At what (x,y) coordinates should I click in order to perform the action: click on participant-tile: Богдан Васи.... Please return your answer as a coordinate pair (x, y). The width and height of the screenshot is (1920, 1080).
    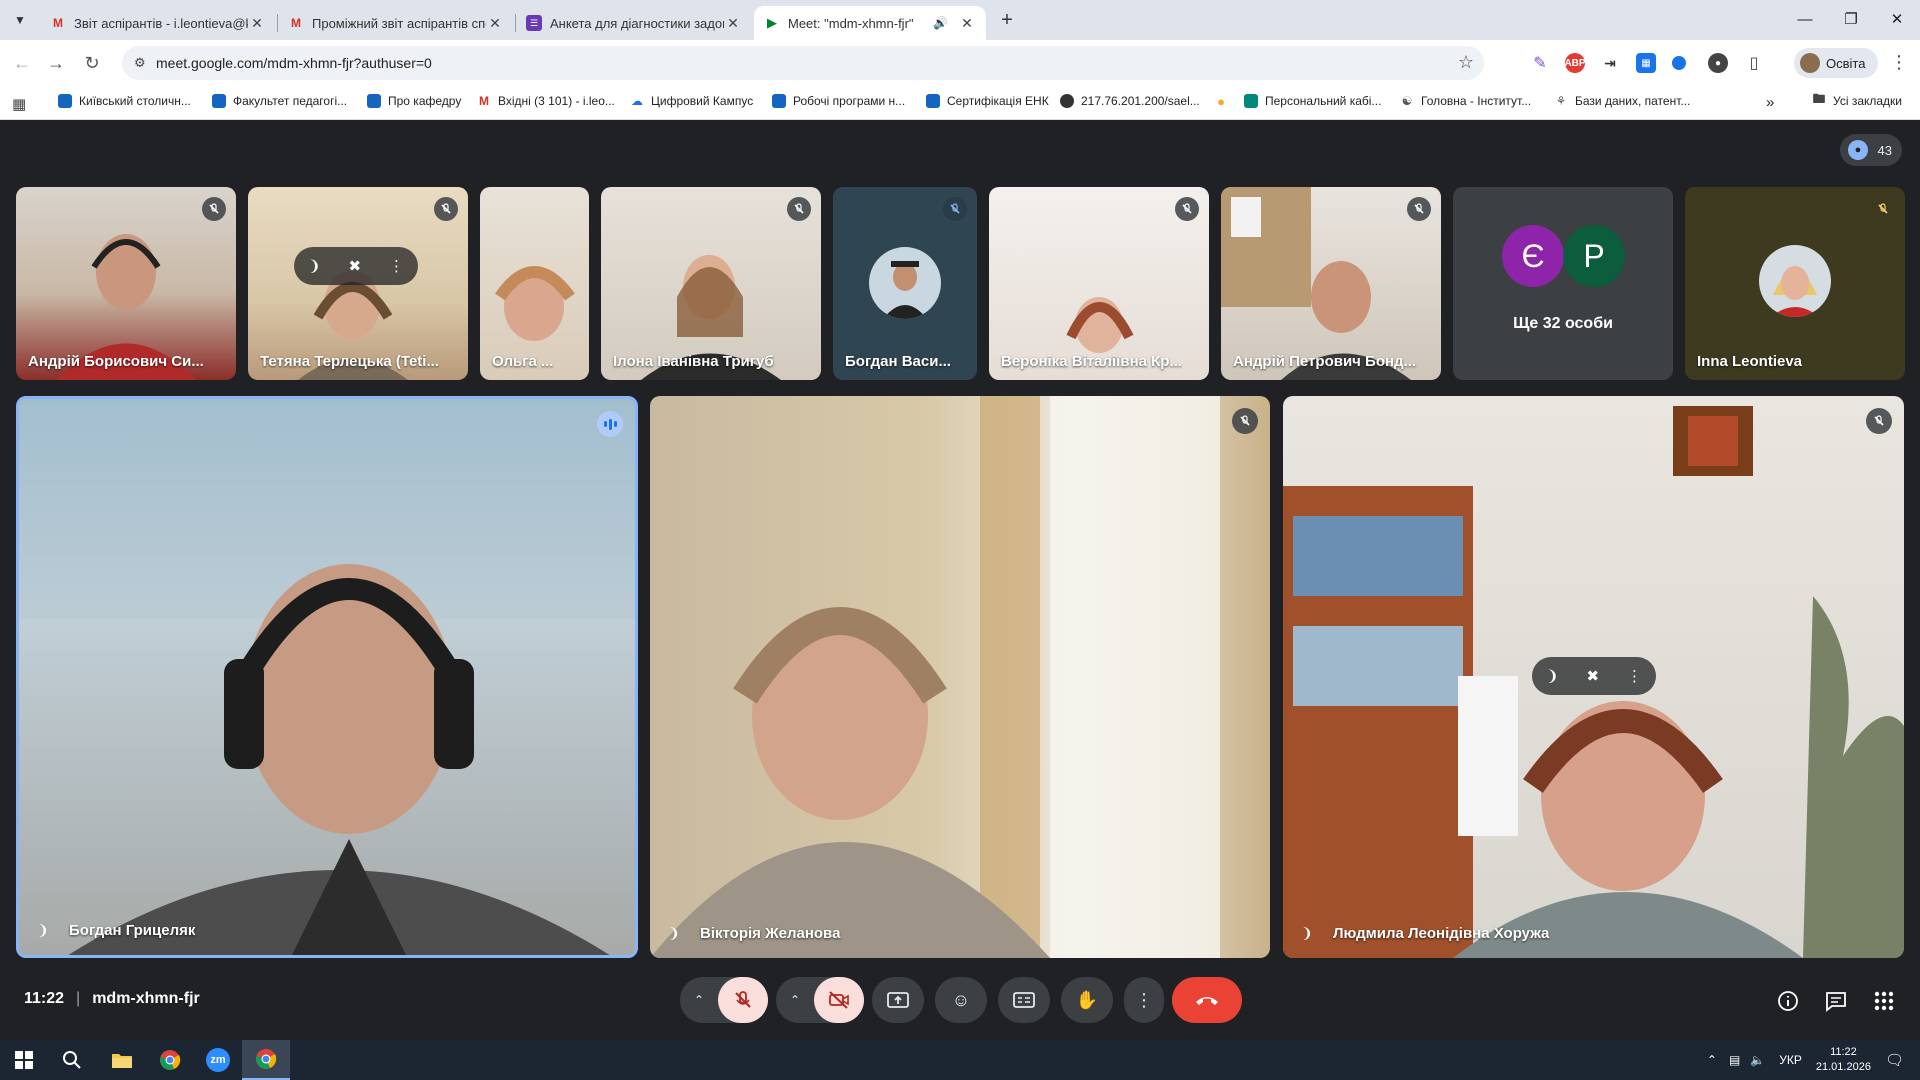
    Looking at the image, I should click on (905, 283).